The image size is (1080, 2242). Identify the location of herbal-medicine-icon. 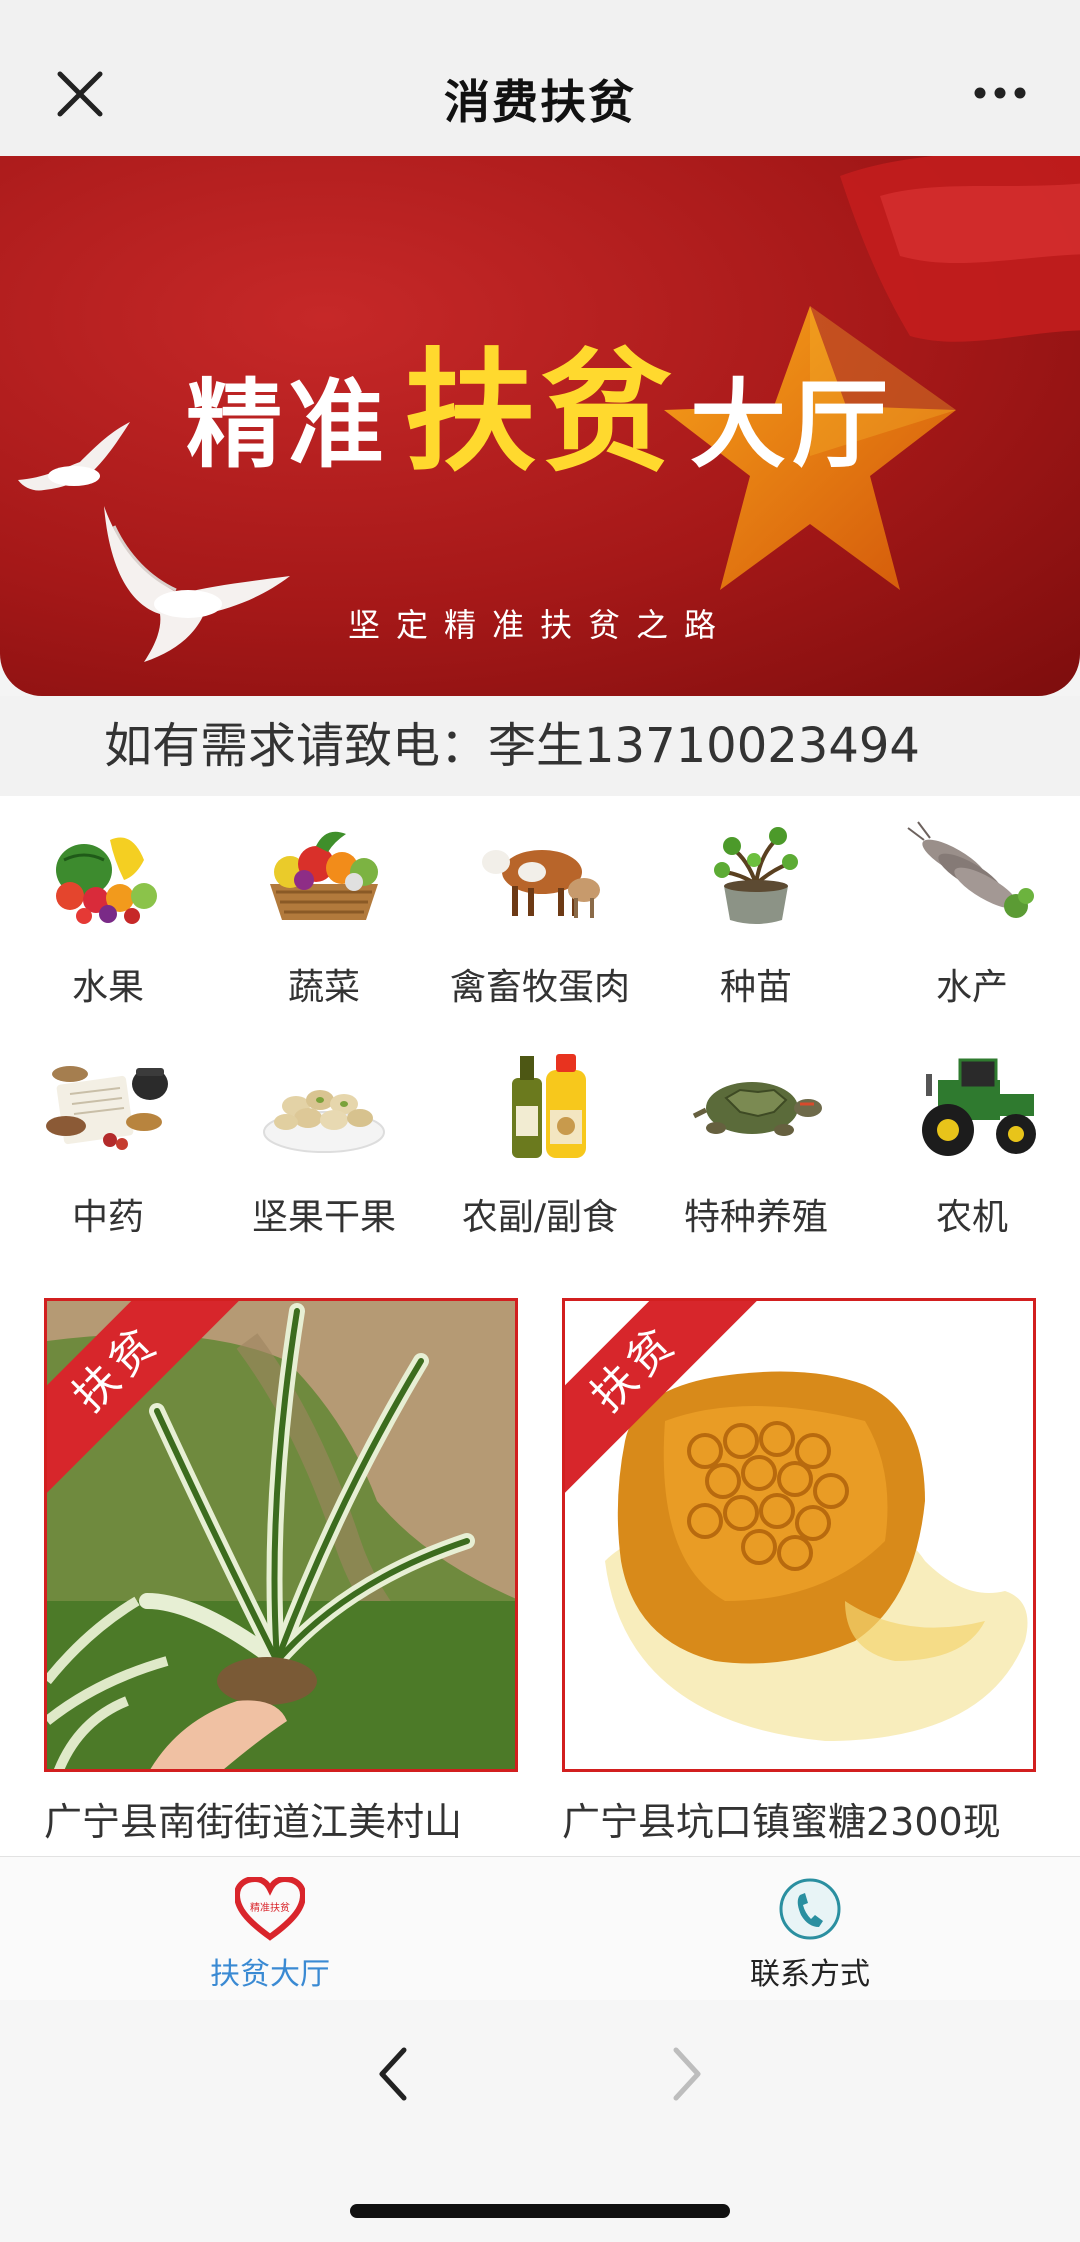
(107, 1108).